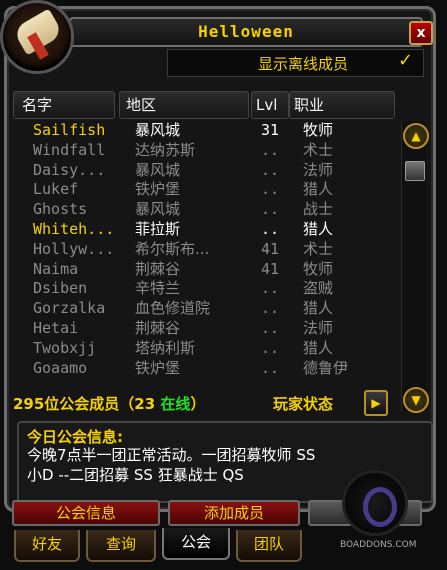 The height and width of the screenshot is (570, 447). I want to click on member-count: 295位公会成员（23 在线）, so click(109, 403).